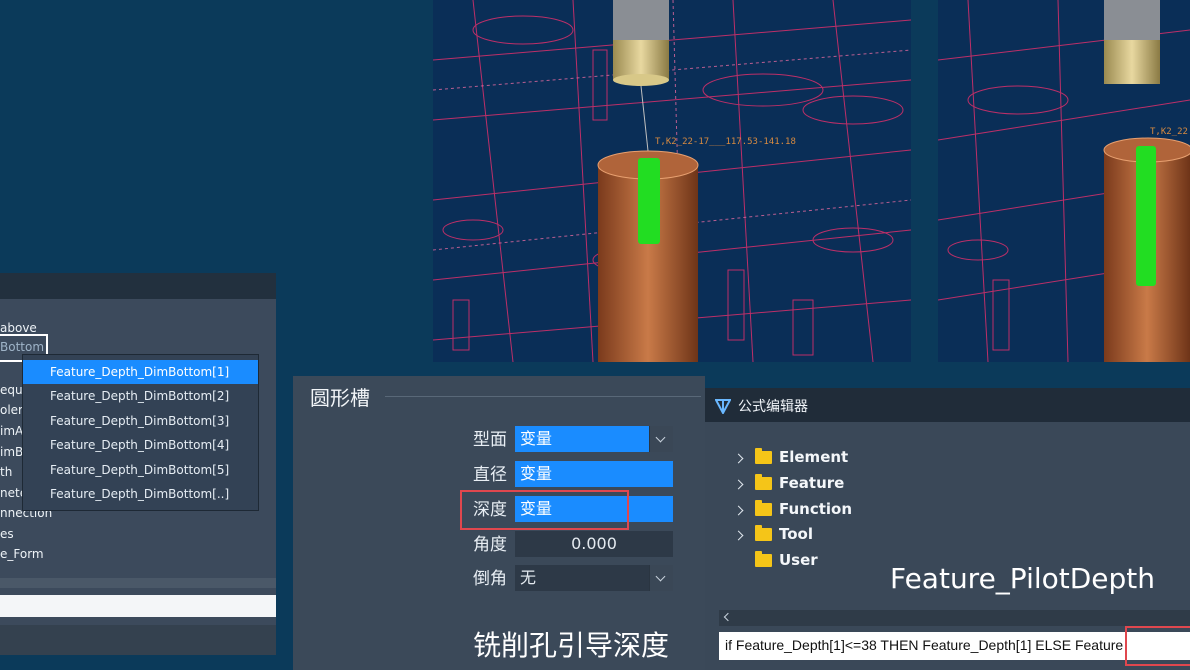 This screenshot has height=670, width=1190. Describe the element at coordinates (6, 472) in the screenshot. I see `property-label: th` at that location.